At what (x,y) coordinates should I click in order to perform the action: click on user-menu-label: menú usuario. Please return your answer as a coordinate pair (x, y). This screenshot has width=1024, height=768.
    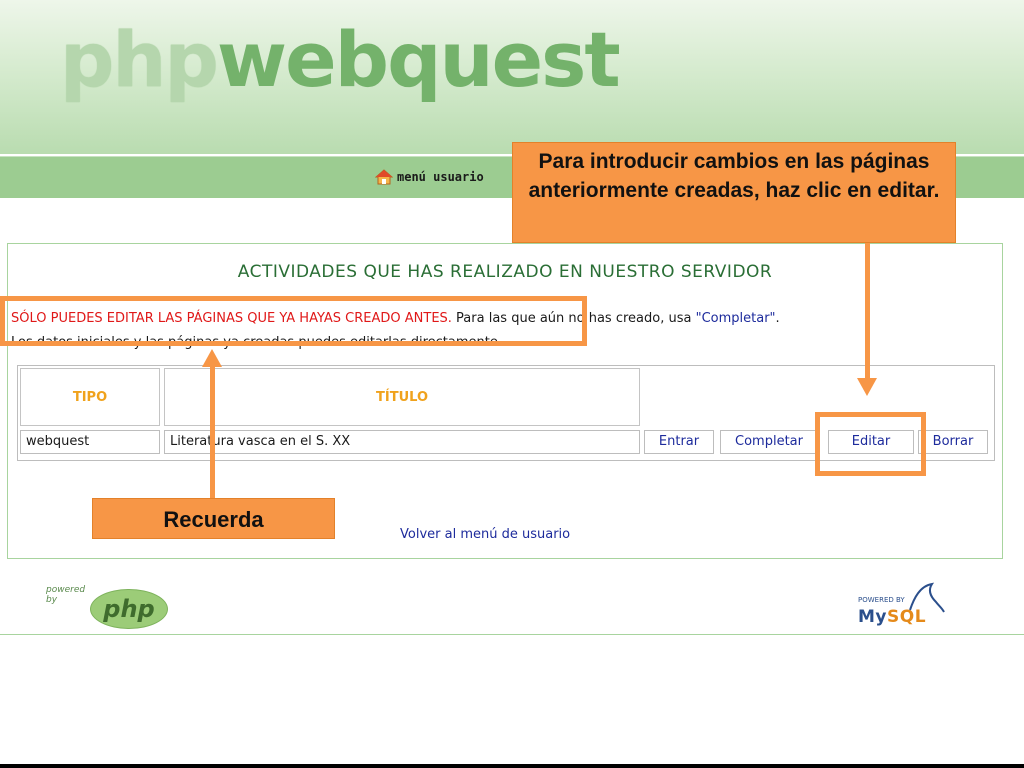
    Looking at the image, I should click on (440, 177).